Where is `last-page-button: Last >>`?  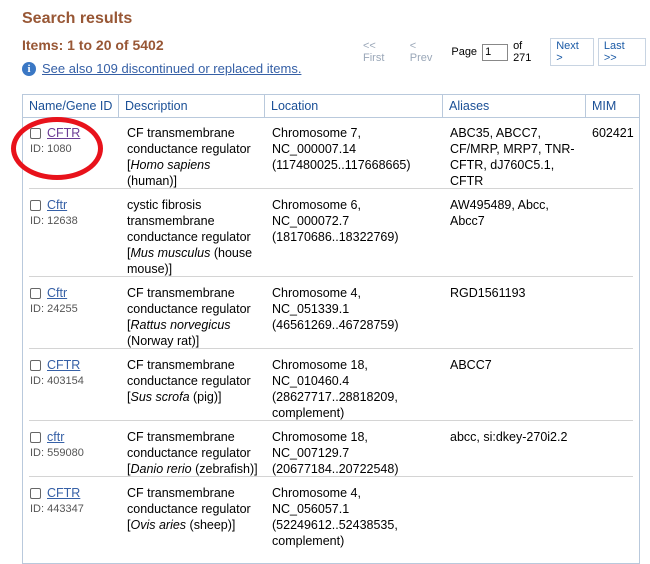
last-page-button: Last >> is located at coordinates (621, 52).